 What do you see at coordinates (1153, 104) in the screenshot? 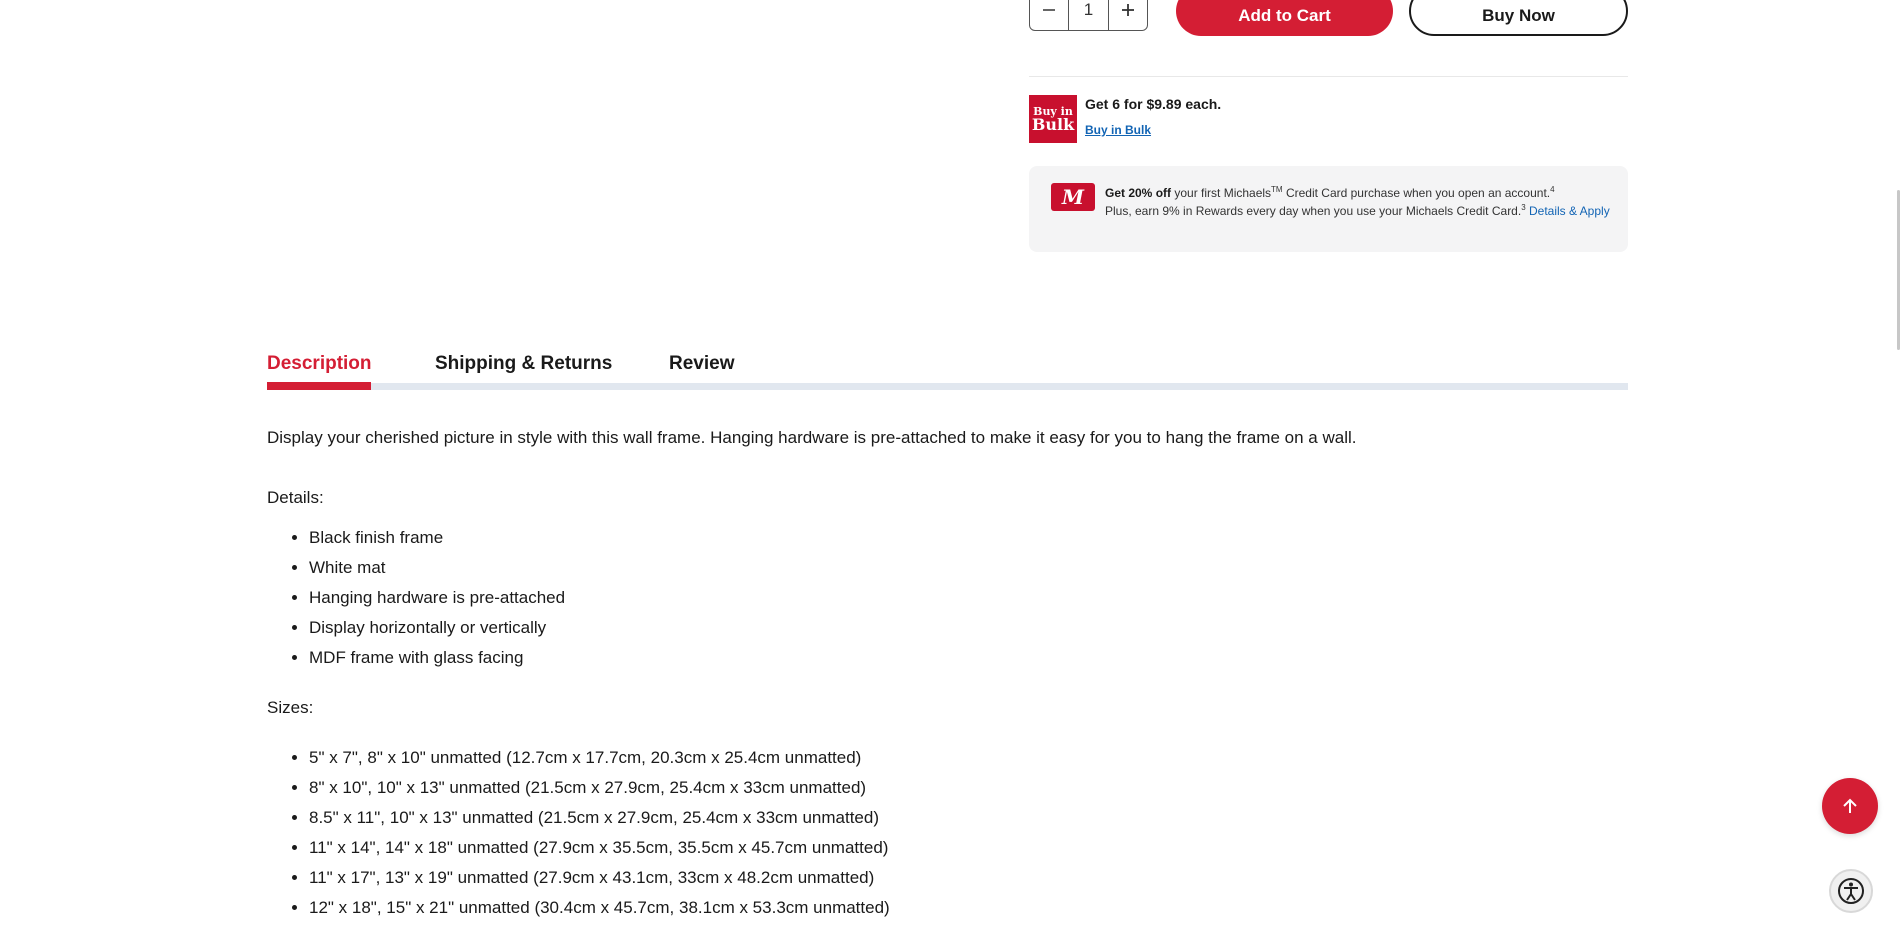
I see `bulk-offer-title: Get 6 for $9.89 each.` at bounding box center [1153, 104].